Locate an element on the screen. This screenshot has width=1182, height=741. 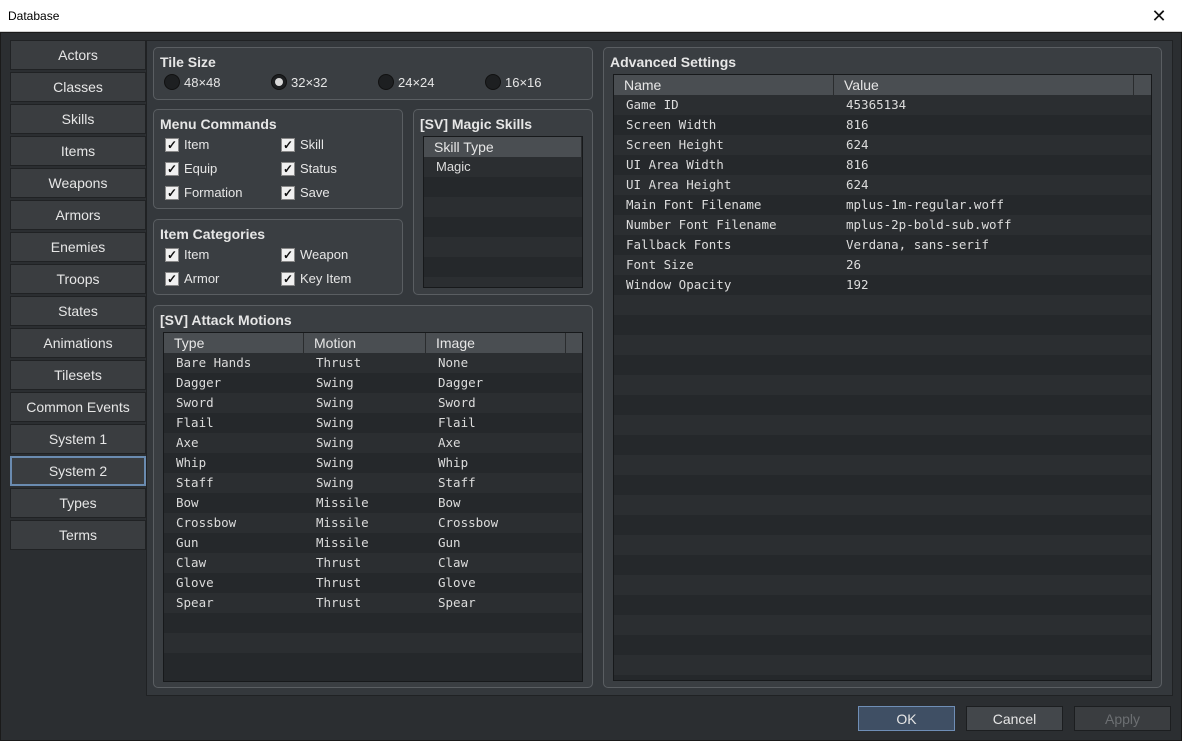
sidebar-item-troops: Troops is located at coordinates (78, 279).